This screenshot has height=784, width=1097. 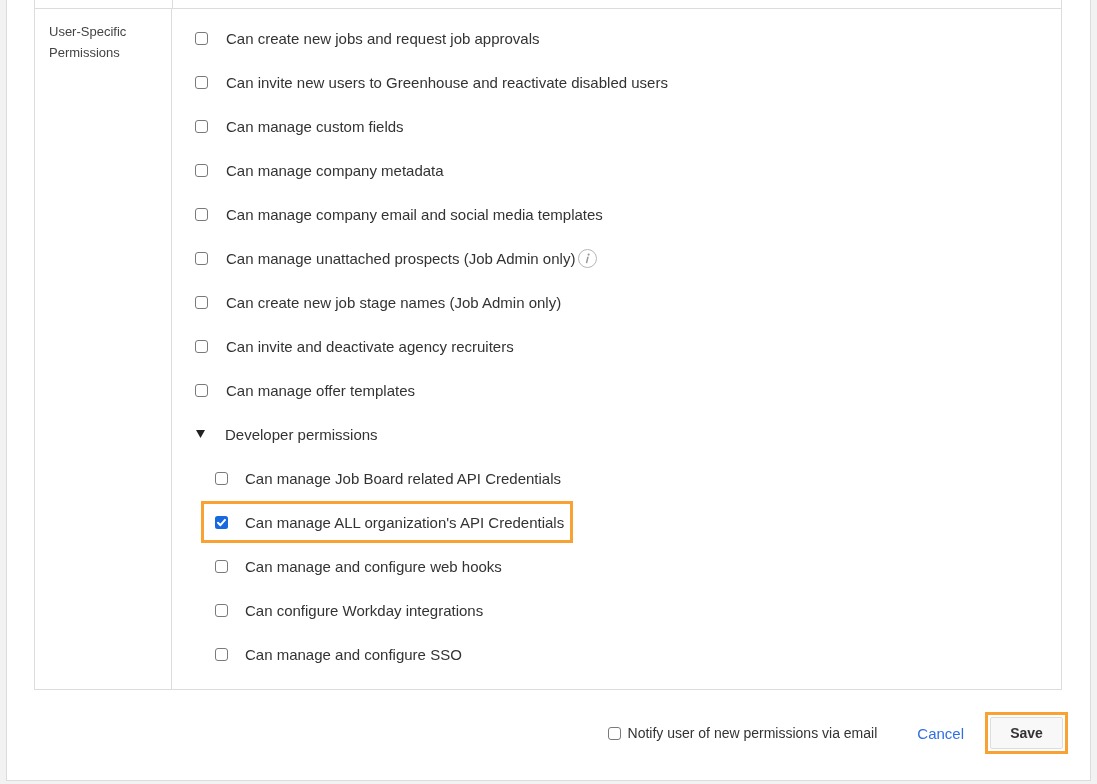 What do you see at coordinates (940, 733) in the screenshot?
I see `cancel-link: Cancel` at bounding box center [940, 733].